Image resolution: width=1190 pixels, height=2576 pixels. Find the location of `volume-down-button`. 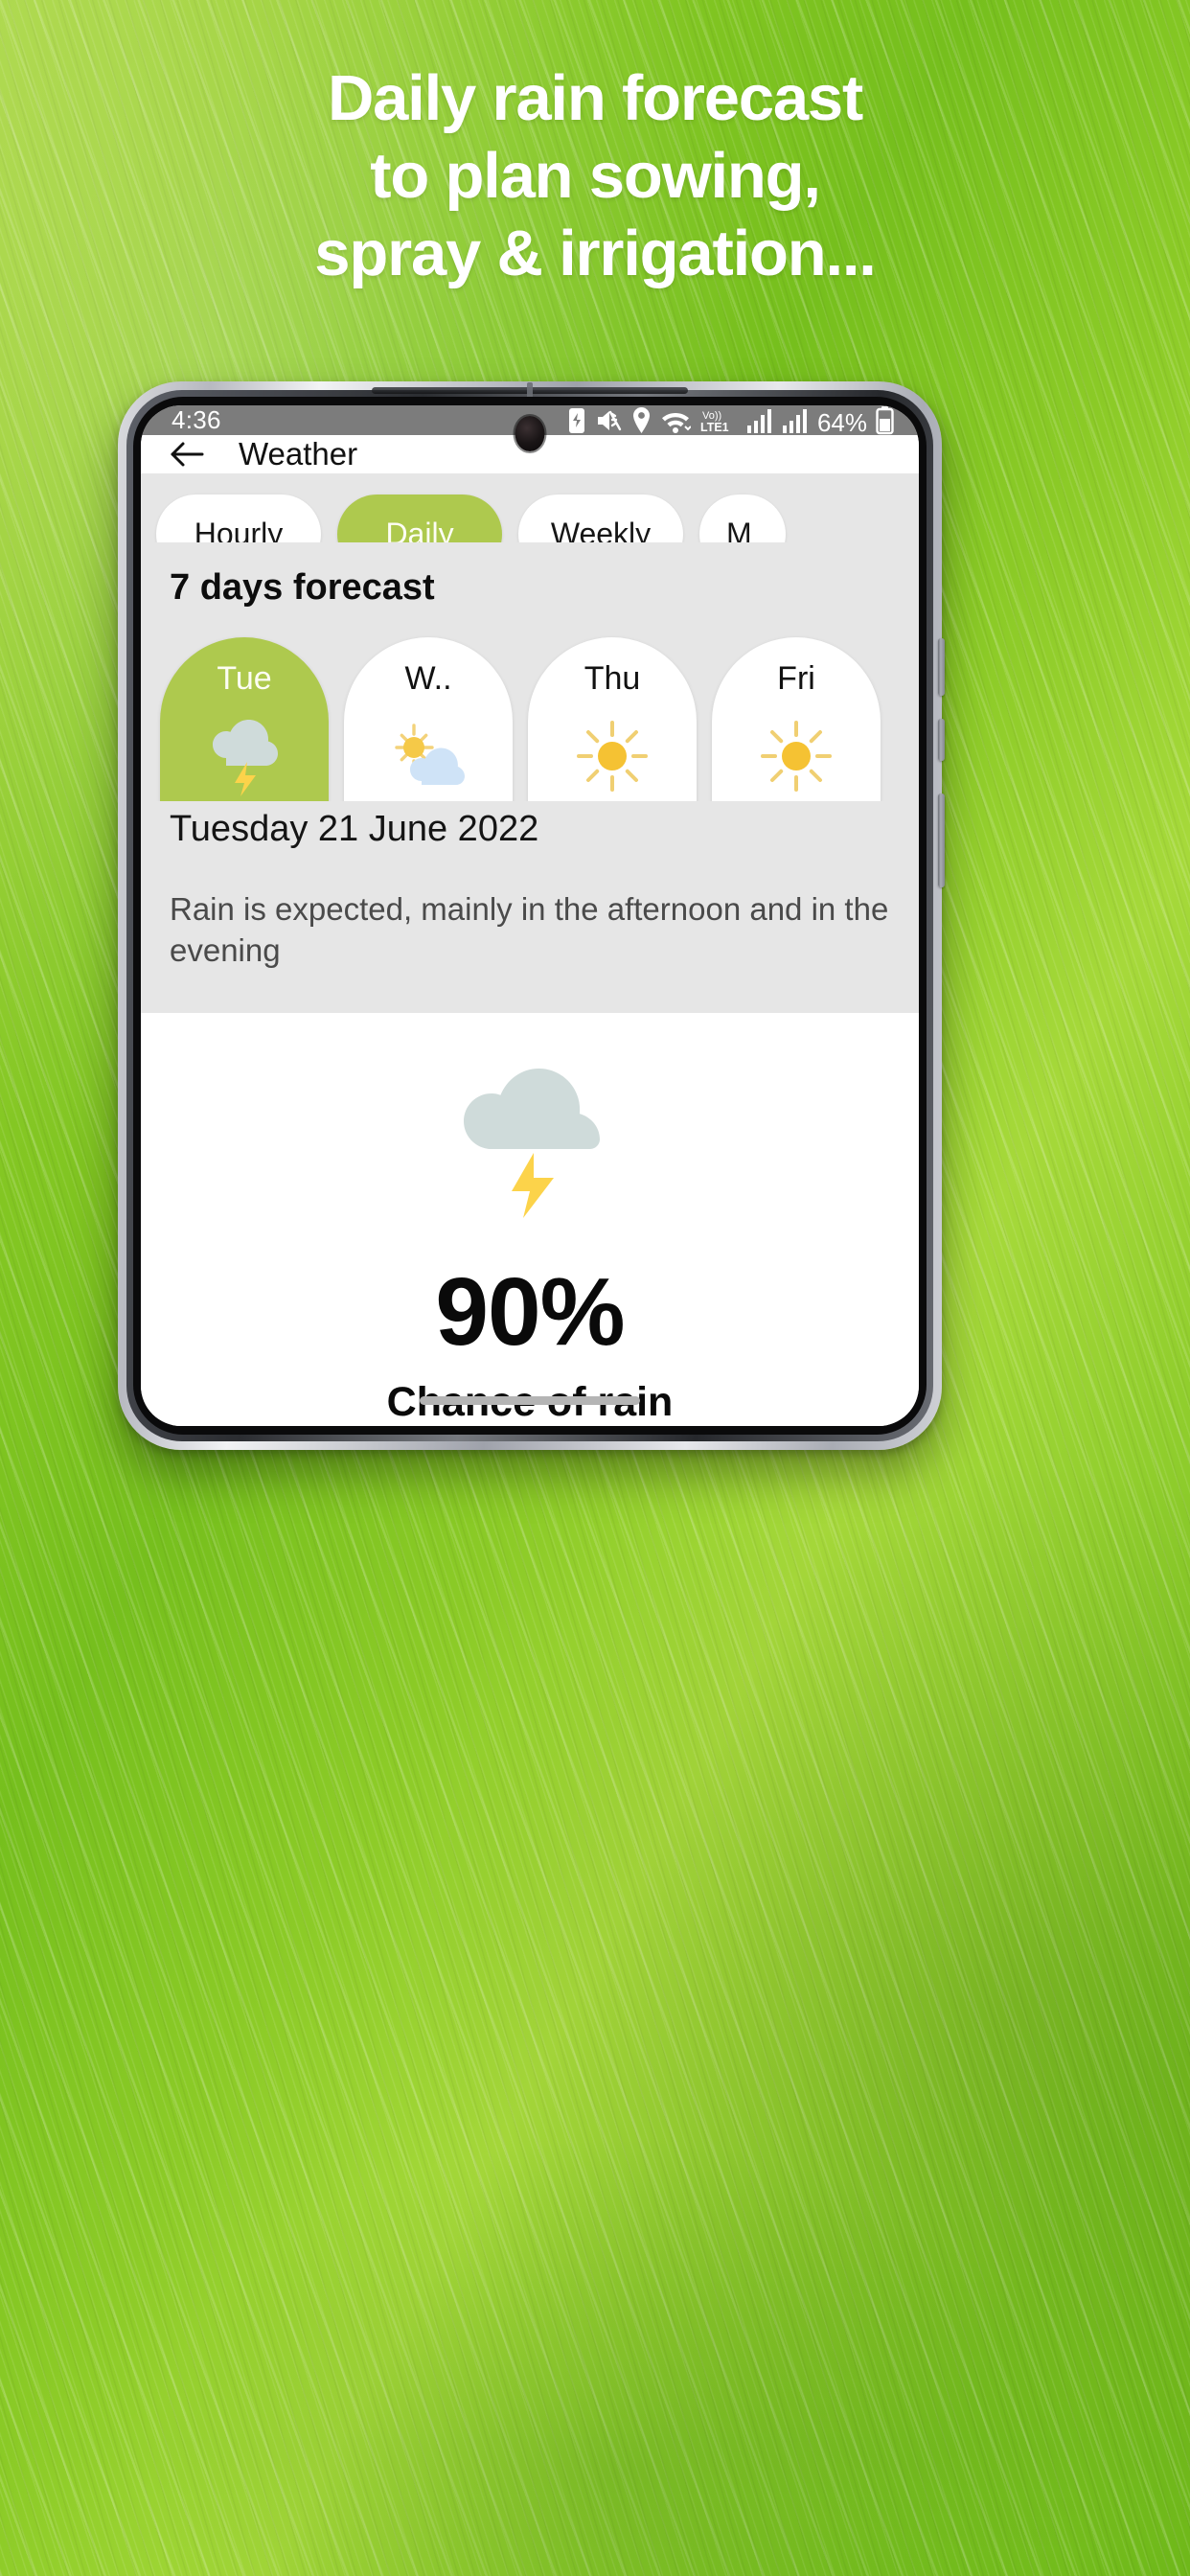

volume-down-button is located at coordinates (942, 740).